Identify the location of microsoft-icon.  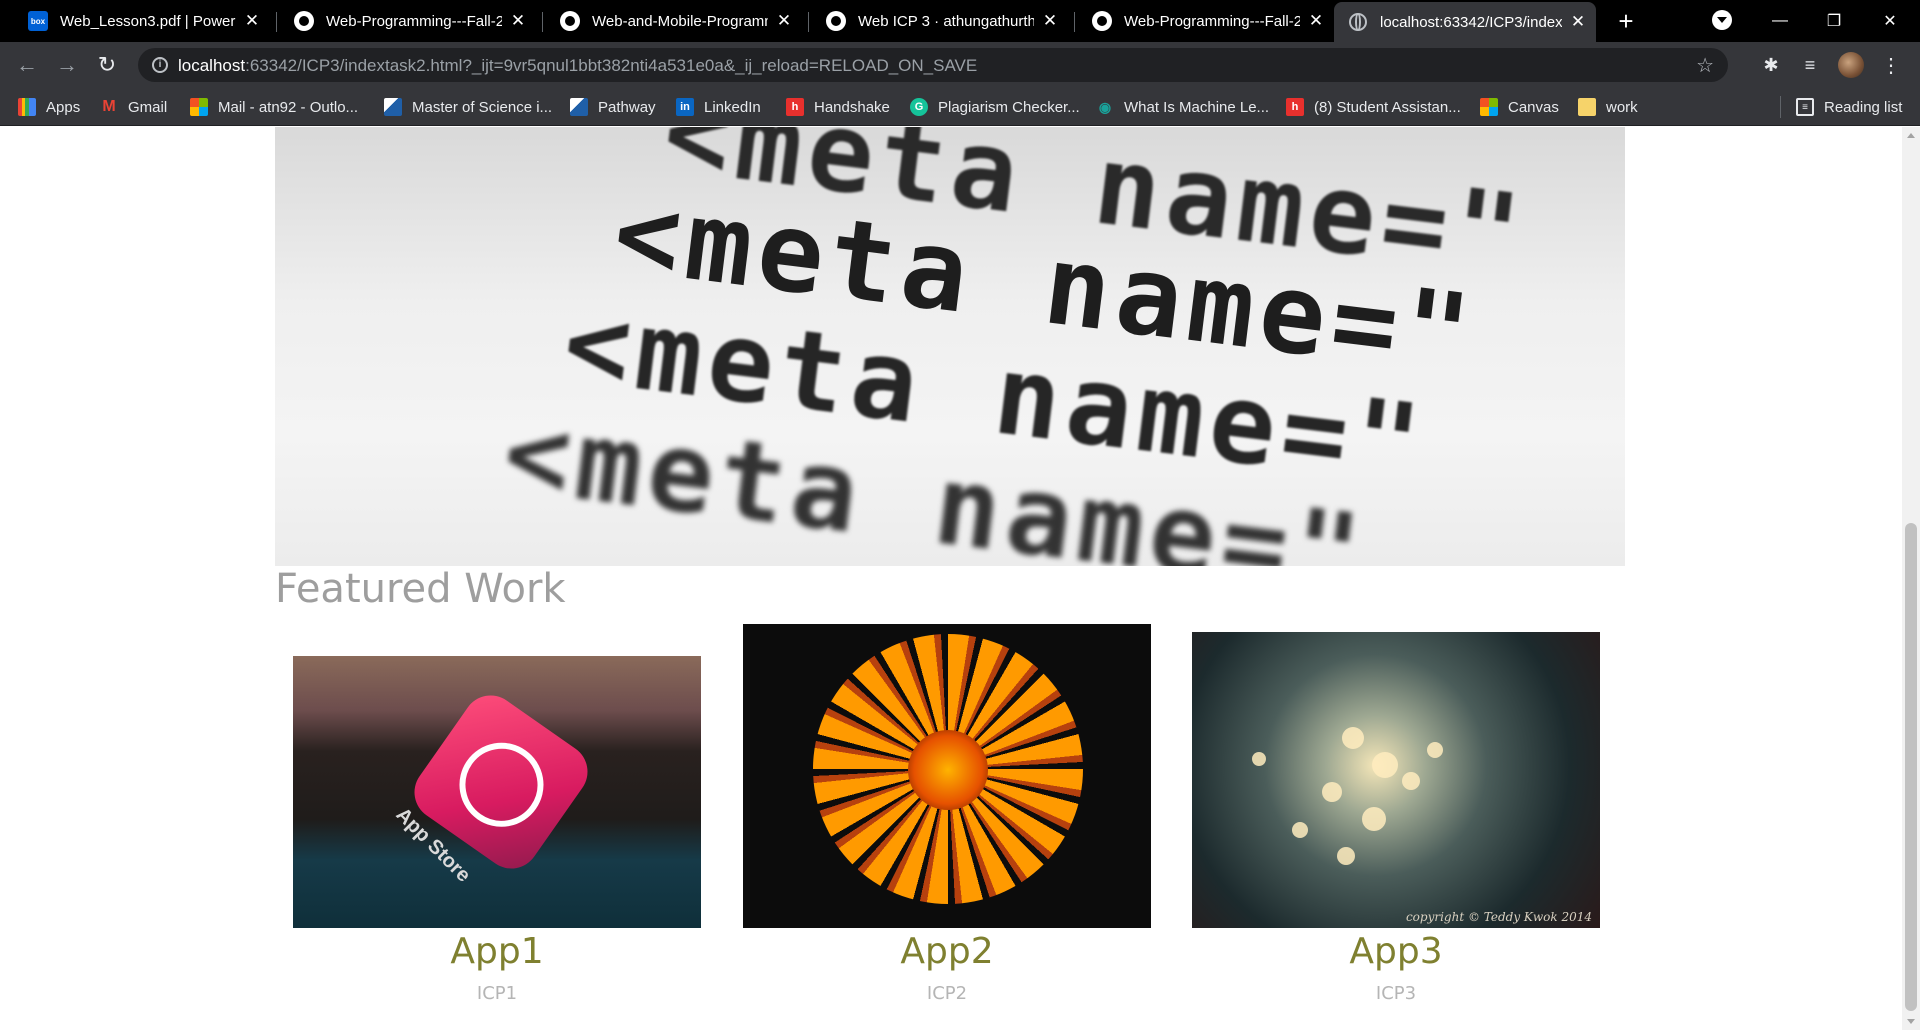
(1489, 107).